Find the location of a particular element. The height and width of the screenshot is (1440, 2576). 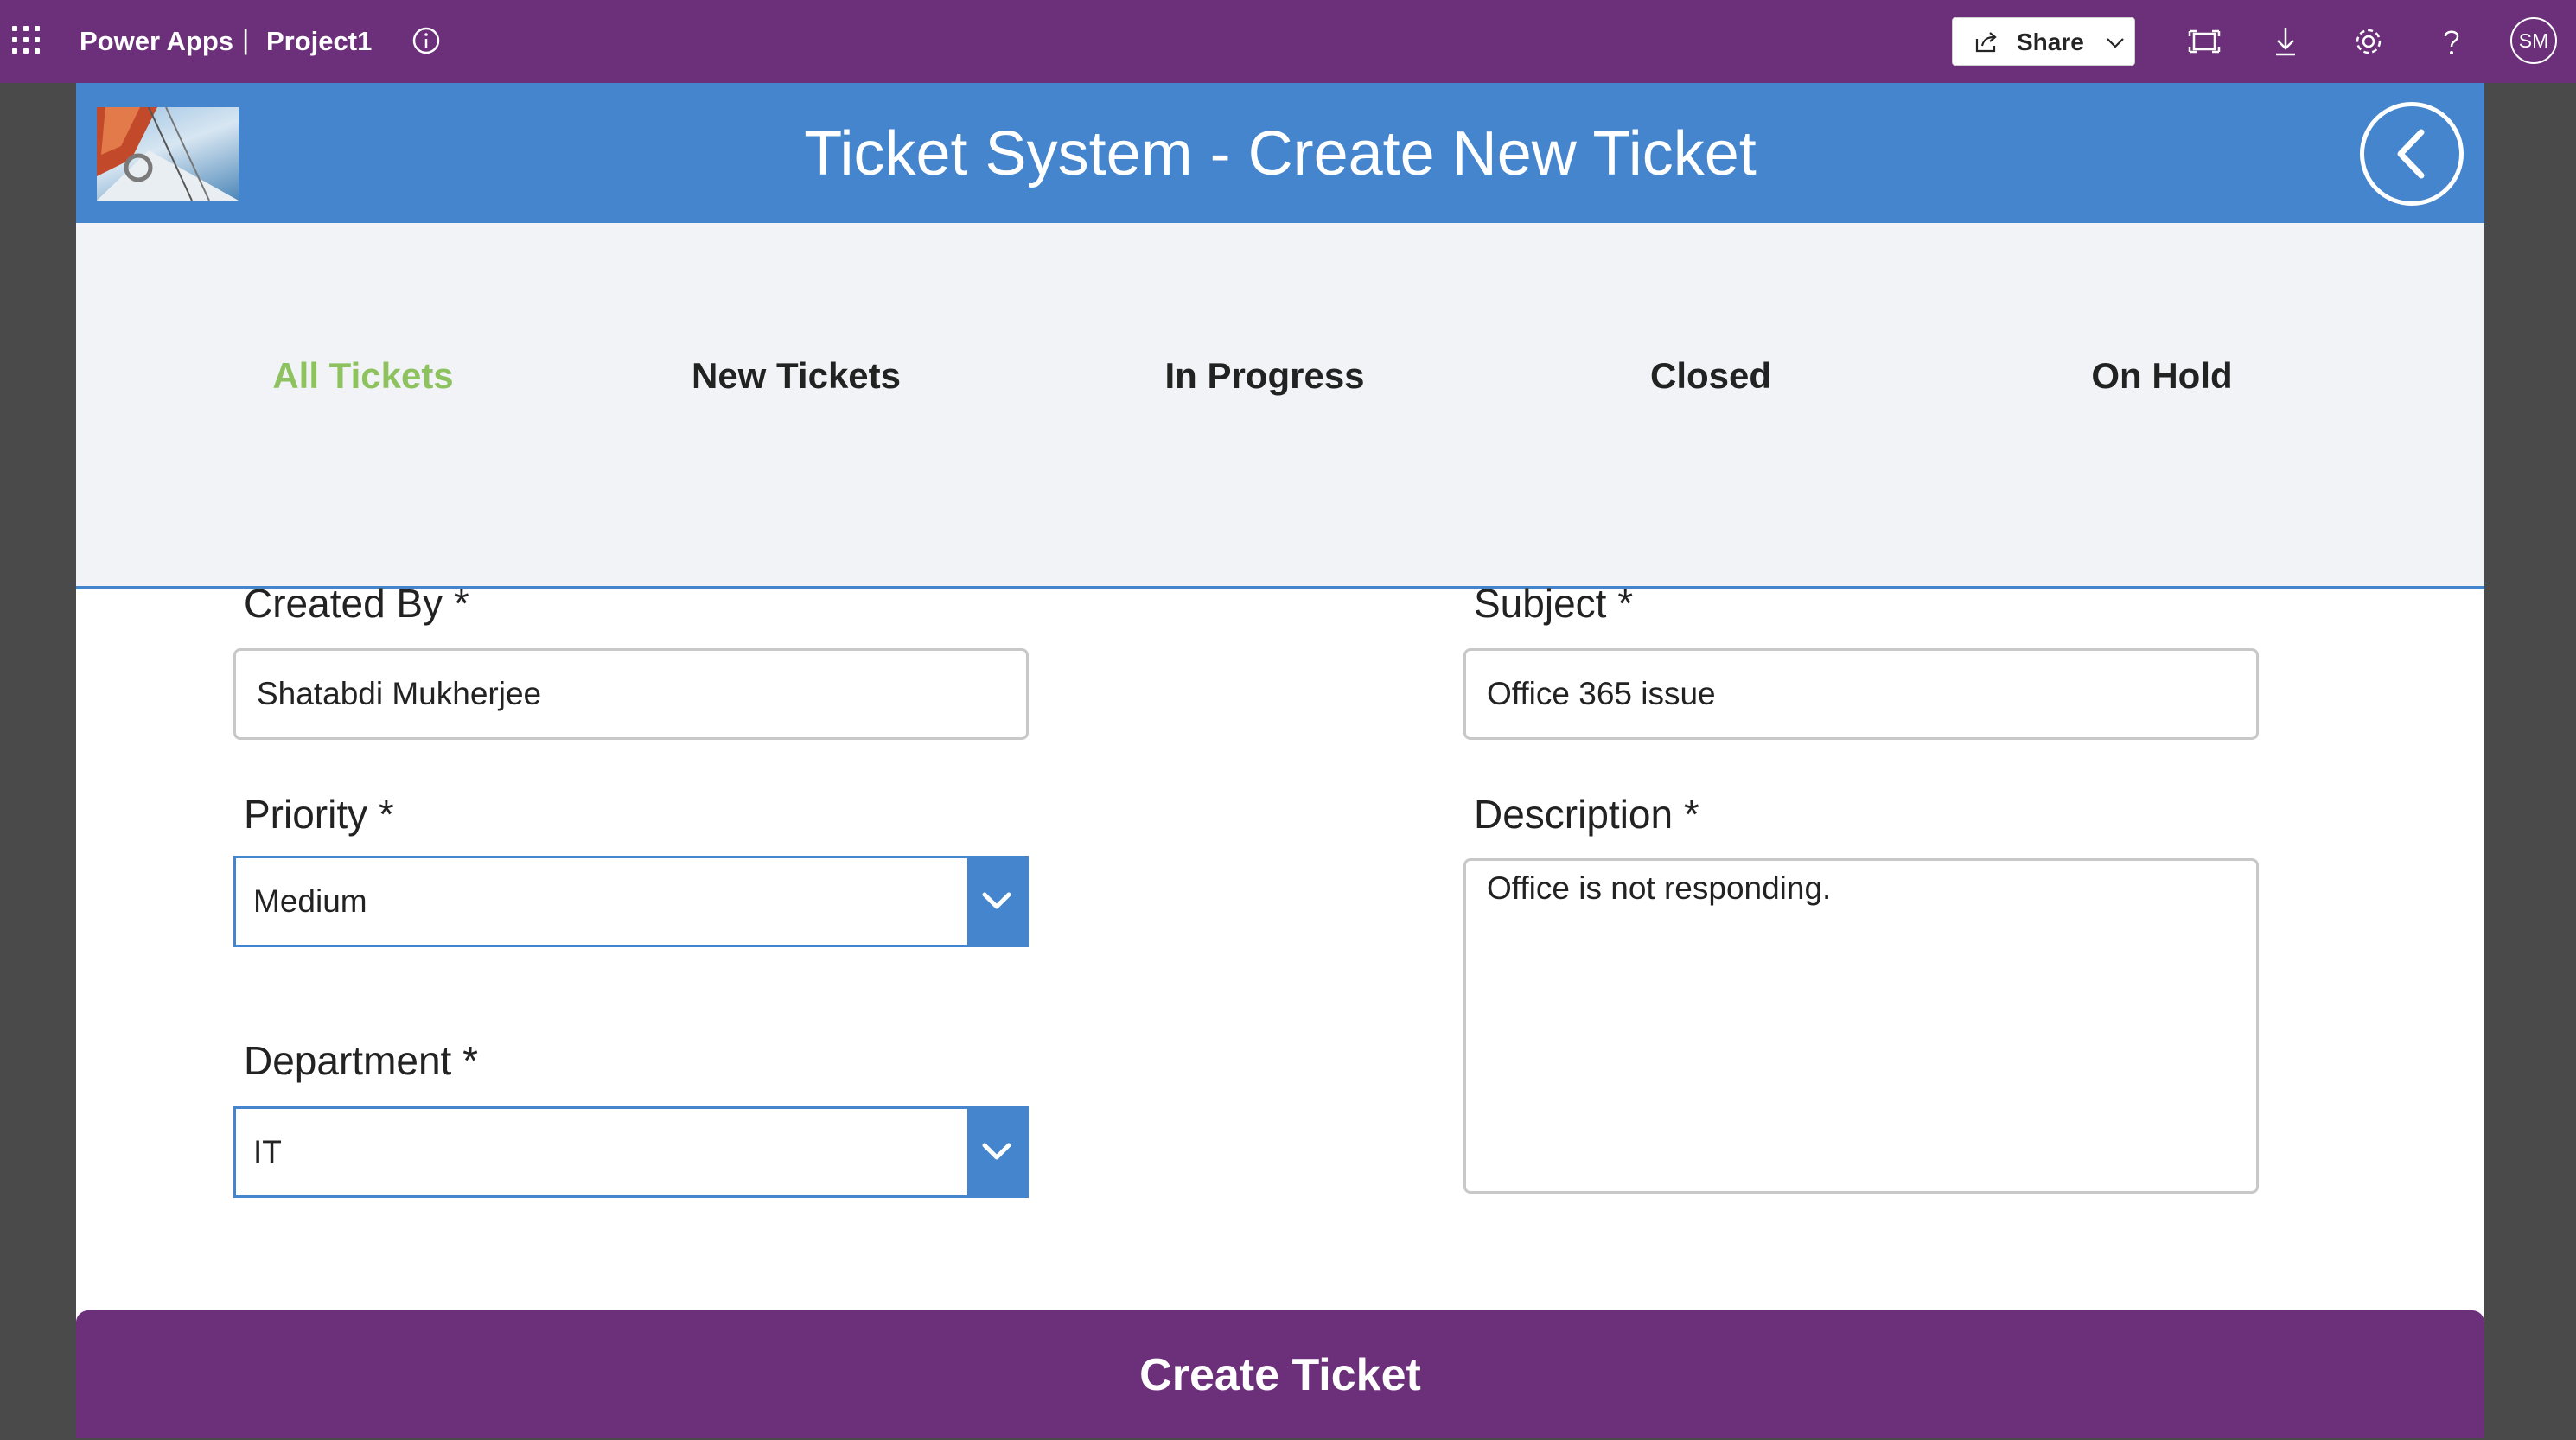

app-name: Power Apps is located at coordinates (156, 42).